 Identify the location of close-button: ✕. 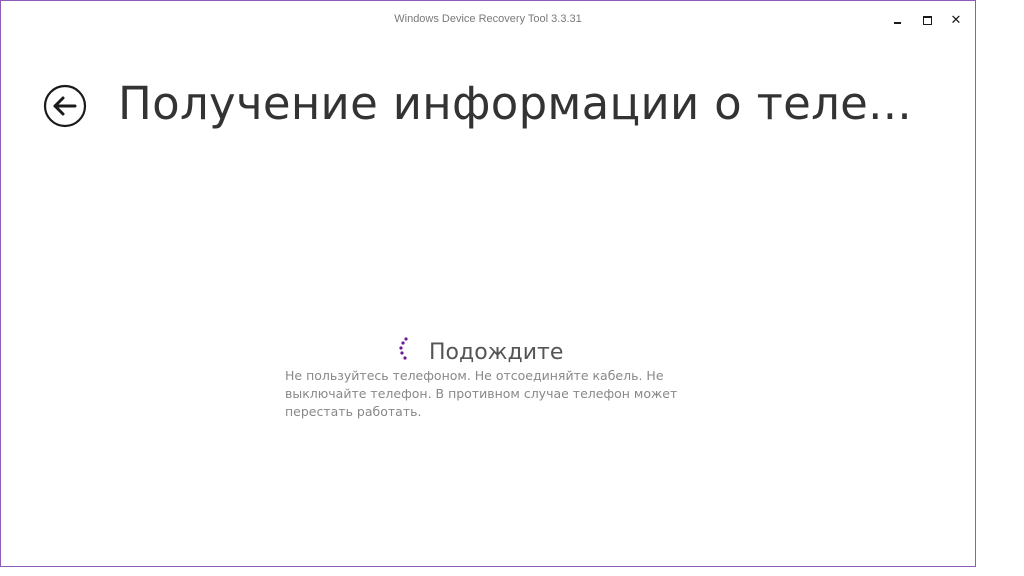
(956, 20).